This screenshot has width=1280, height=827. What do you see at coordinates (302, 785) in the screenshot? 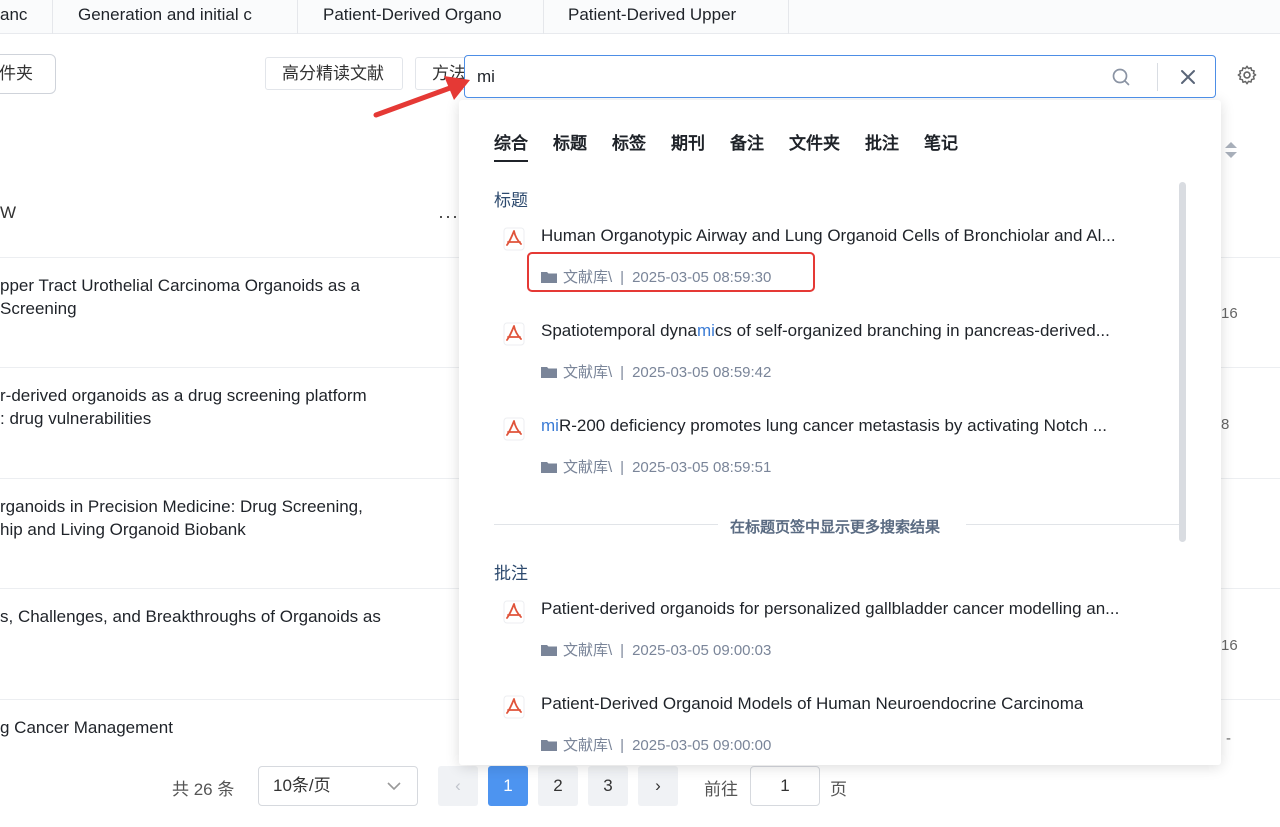
I see `page-size-value: 10条/页` at bounding box center [302, 785].